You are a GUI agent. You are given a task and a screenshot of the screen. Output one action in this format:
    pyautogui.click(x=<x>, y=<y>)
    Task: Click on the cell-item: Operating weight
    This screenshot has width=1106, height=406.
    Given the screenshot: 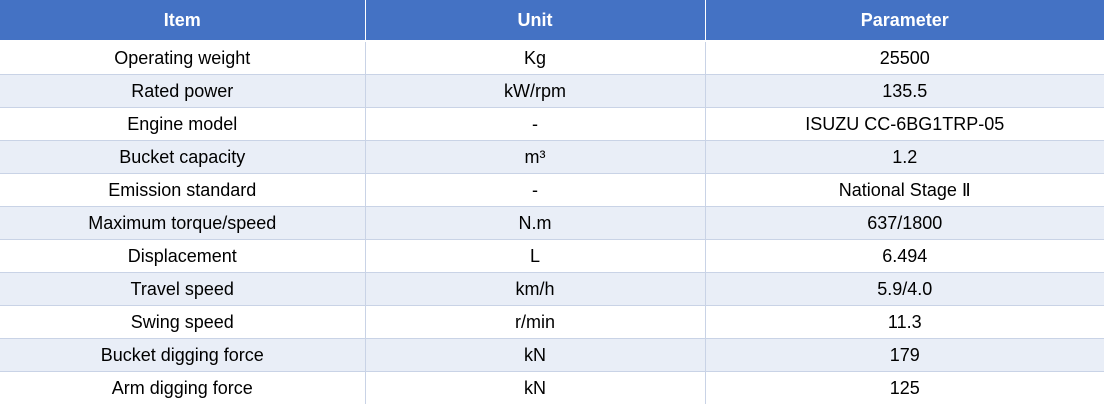 What is the action you would take?
    pyautogui.click(x=183, y=58)
    